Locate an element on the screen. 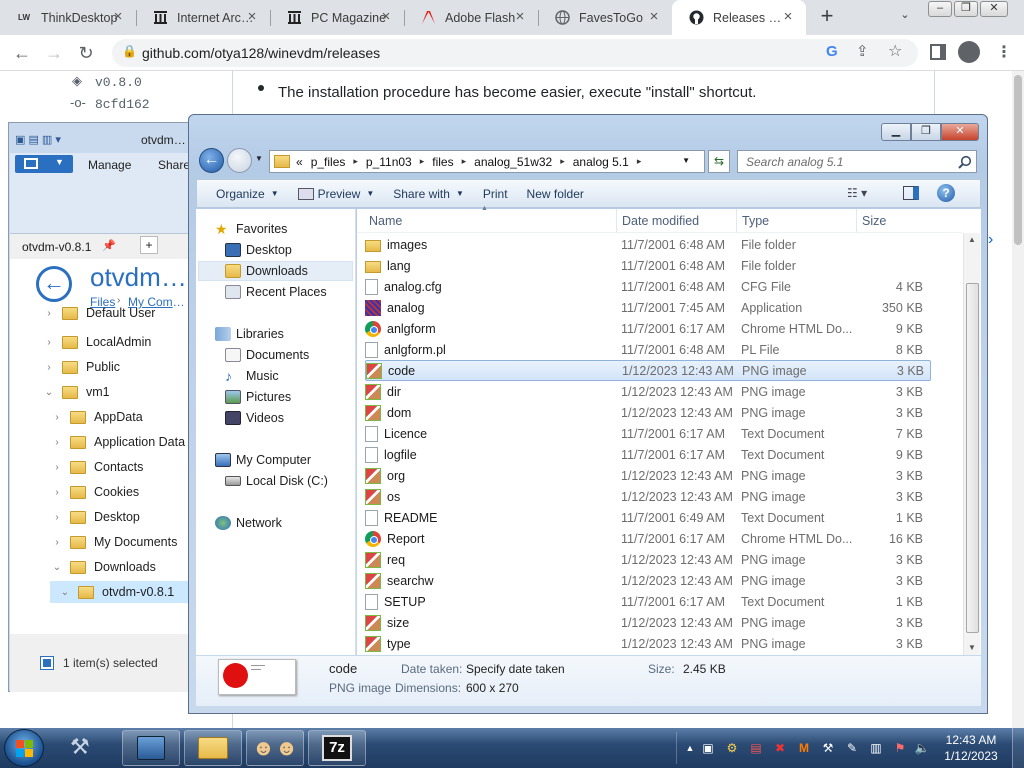 The height and width of the screenshot is (768, 1024). tree-item: › AppData is located at coordinates (96, 417).